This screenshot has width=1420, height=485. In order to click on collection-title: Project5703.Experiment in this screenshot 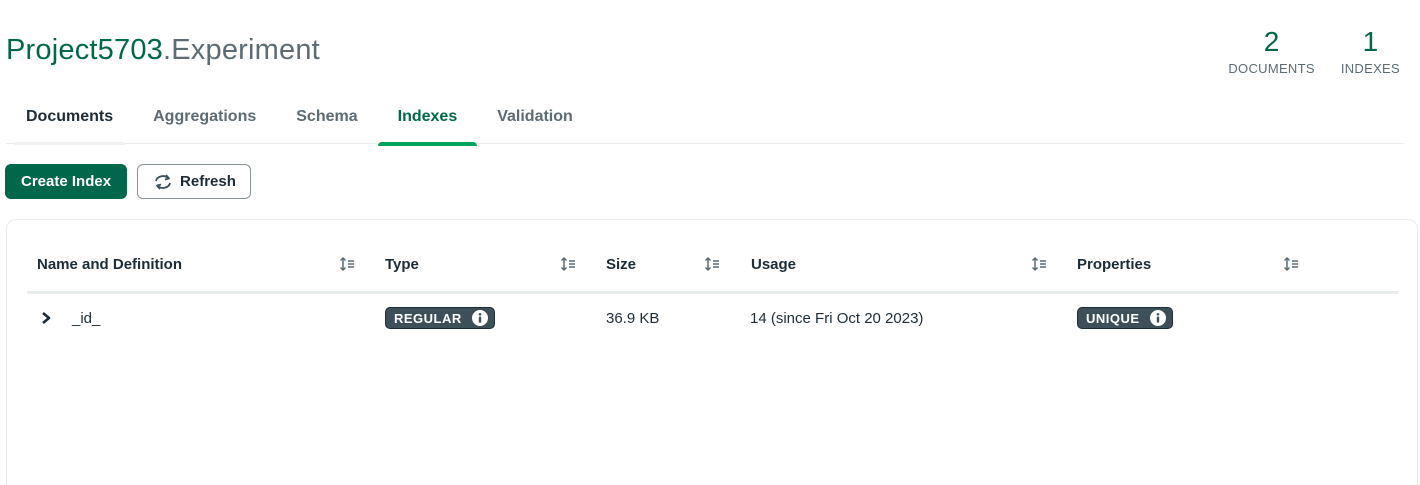, I will do `click(163, 50)`.